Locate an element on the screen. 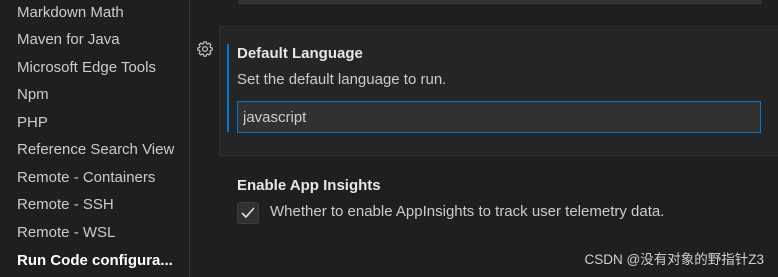 This screenshot has height=277, width=778. sidebar-item-remote-ssh: Remote - SSH is located at coordinates (94, 204).